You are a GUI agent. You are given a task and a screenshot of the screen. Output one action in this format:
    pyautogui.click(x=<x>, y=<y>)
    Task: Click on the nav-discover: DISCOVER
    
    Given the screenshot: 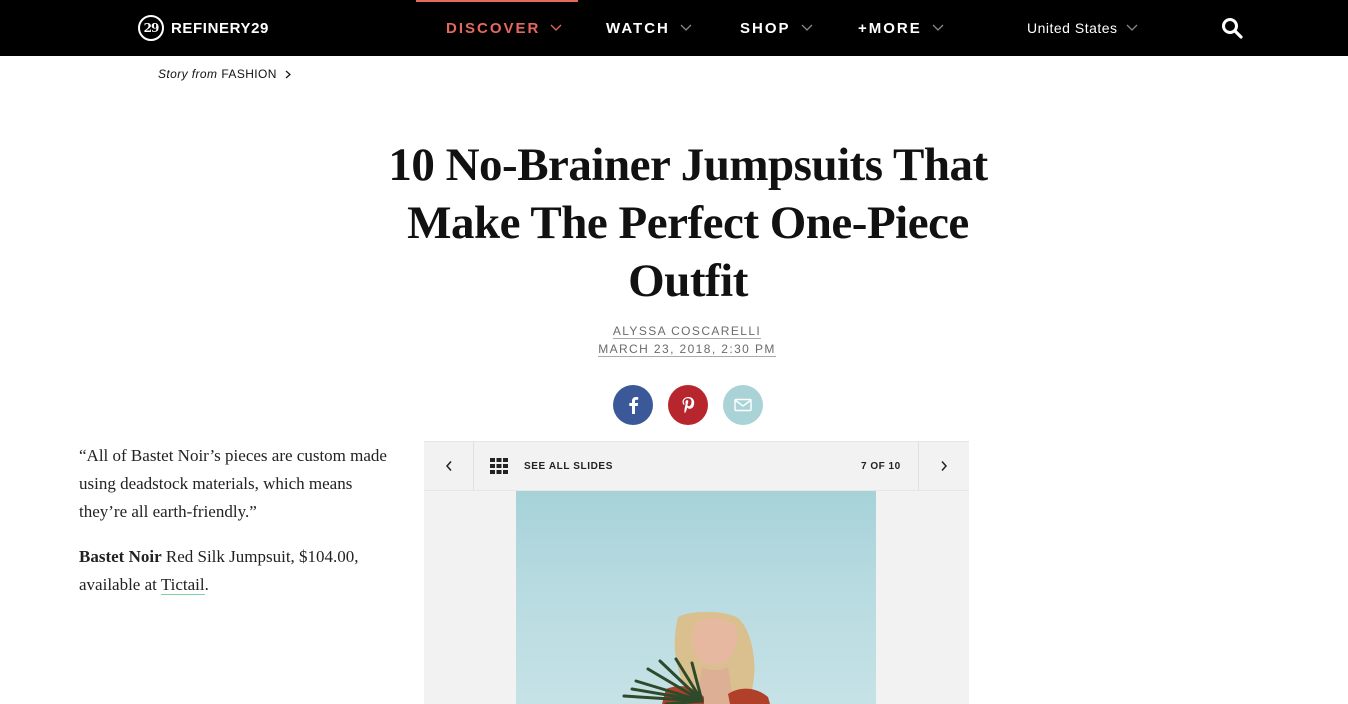 What is the action you would take?
    pyautogui.click(x=497, y=28)
    